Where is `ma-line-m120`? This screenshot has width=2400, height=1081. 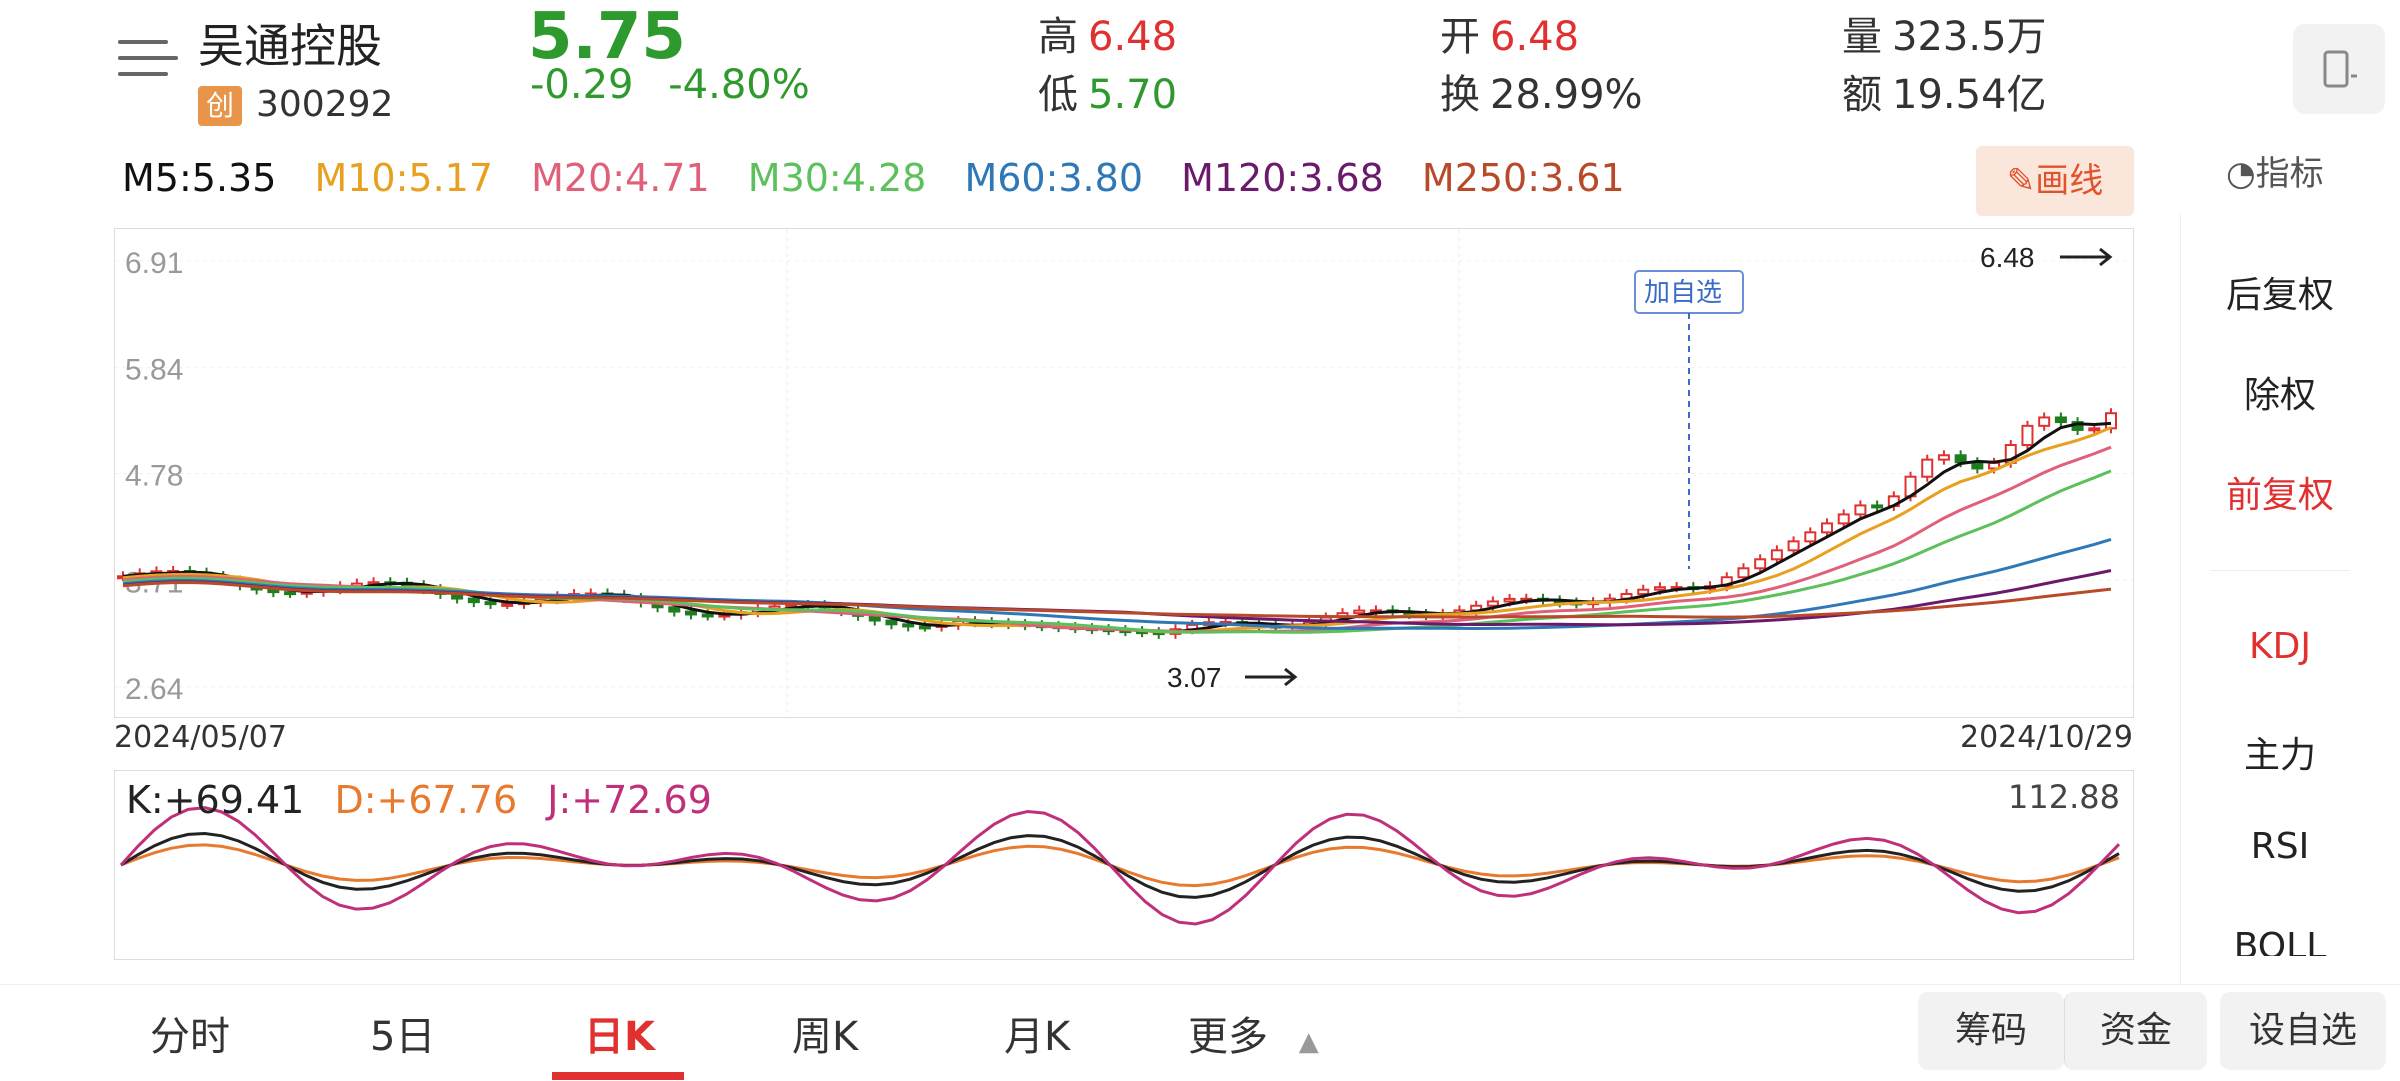
ma-line-m120 is located at coordinates (1117, 598).